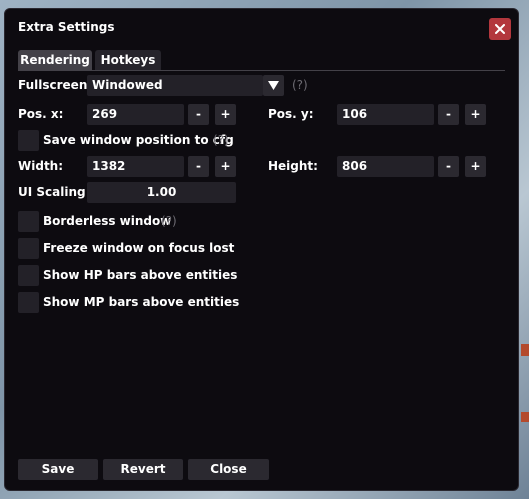 The height and width of the screenshot is (499, 529). Describe the element at coordinates (55, 60) in the screenshot. I see `tab-rendering: Rendering` at that location.